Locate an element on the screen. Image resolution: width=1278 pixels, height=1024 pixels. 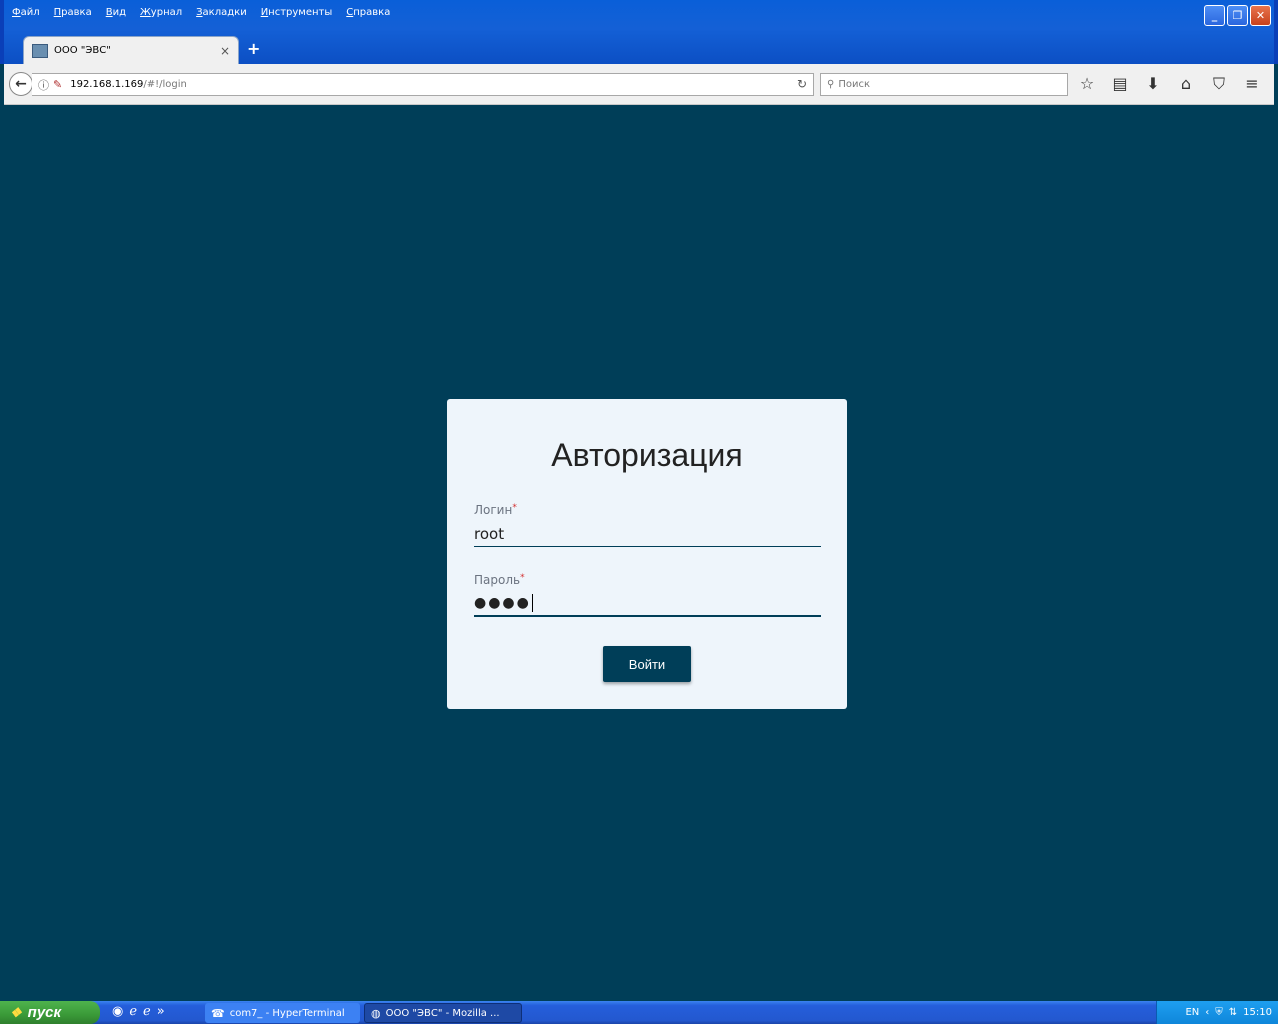
menu-file: Файл is located at coordinates (26, 12).